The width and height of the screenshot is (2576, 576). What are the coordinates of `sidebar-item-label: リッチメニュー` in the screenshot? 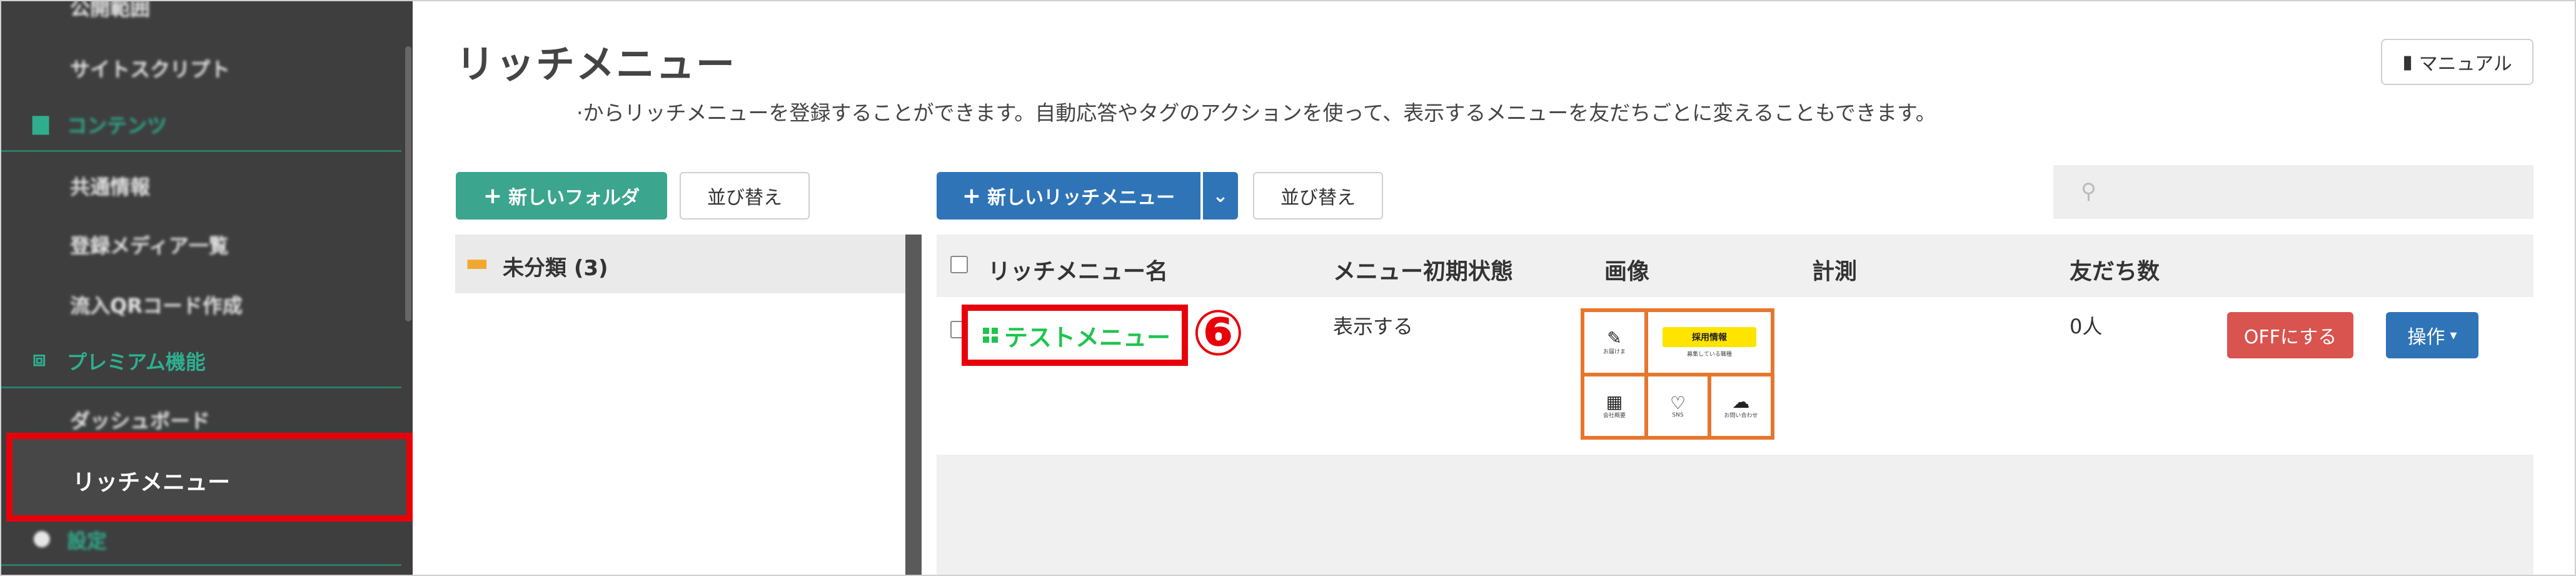 It's located at (152, 482).